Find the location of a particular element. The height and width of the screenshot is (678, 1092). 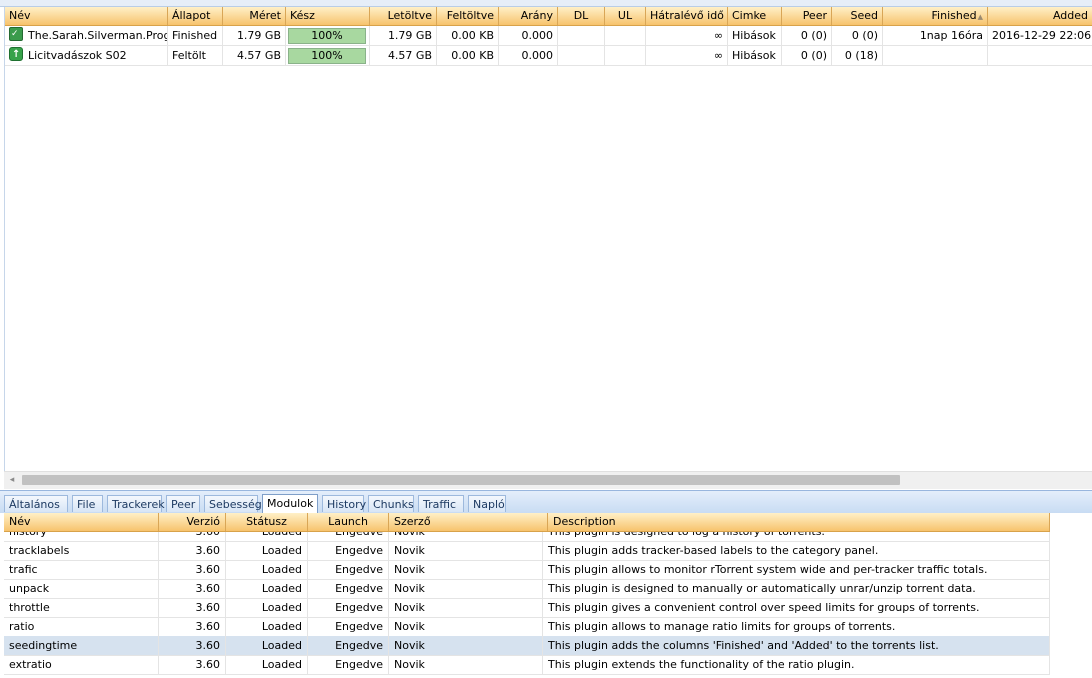

torrent-ul is located at coordinates (625, 35).